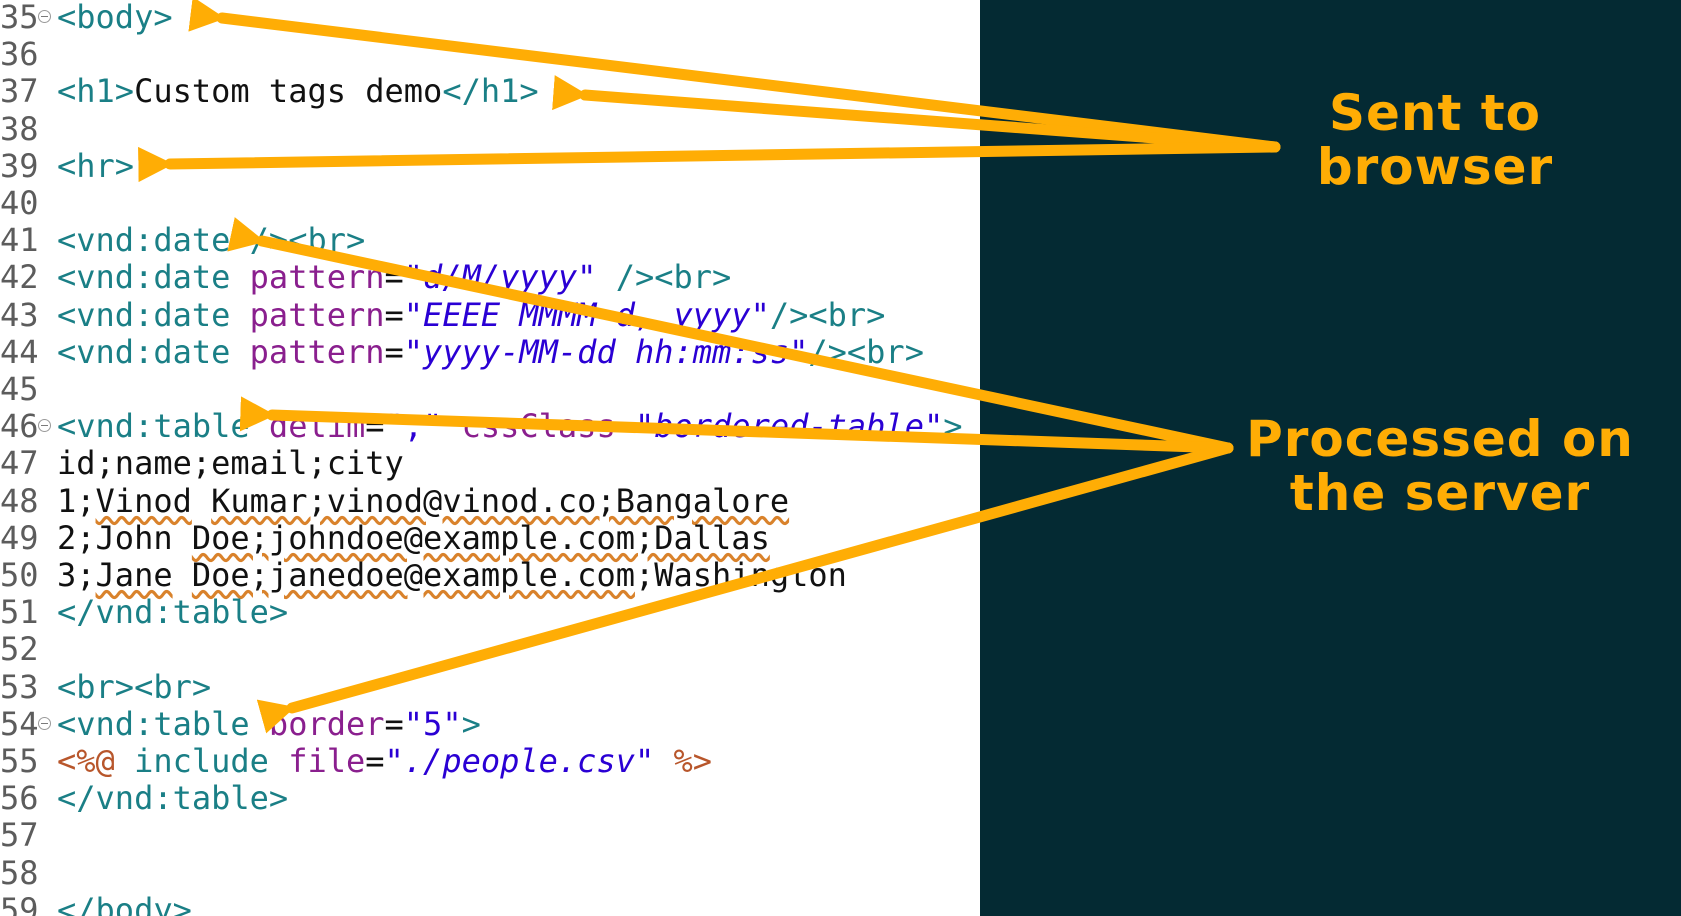  Describe the element at coordinates (709, 162) in the screenshot. I see `arrow-to-hr-tag` at that location.